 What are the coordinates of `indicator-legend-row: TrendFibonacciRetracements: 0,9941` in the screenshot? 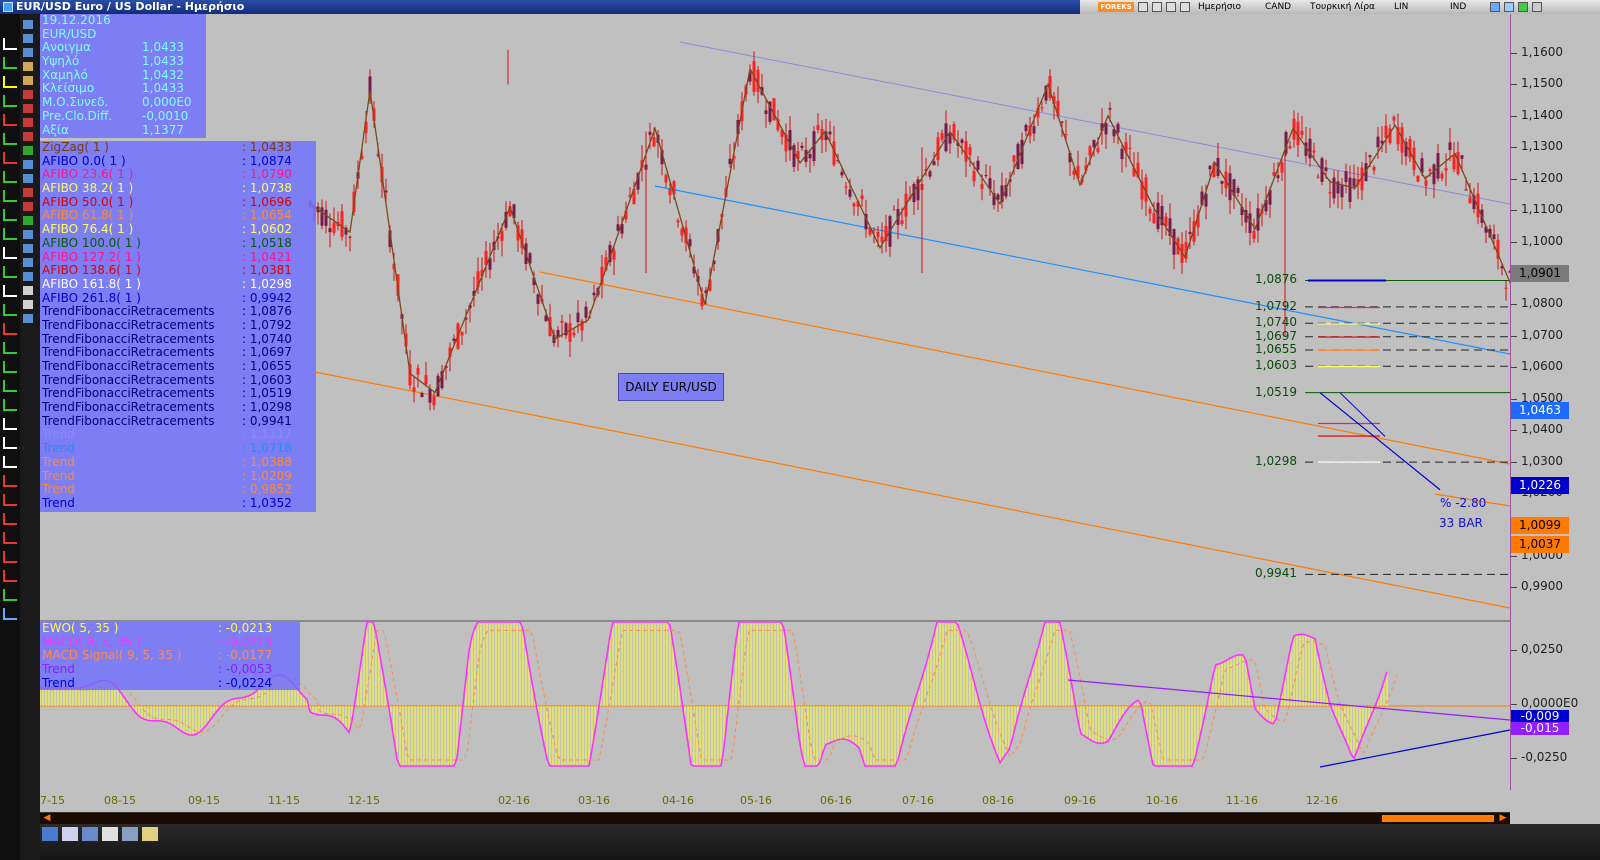 It's located at (178, 421).